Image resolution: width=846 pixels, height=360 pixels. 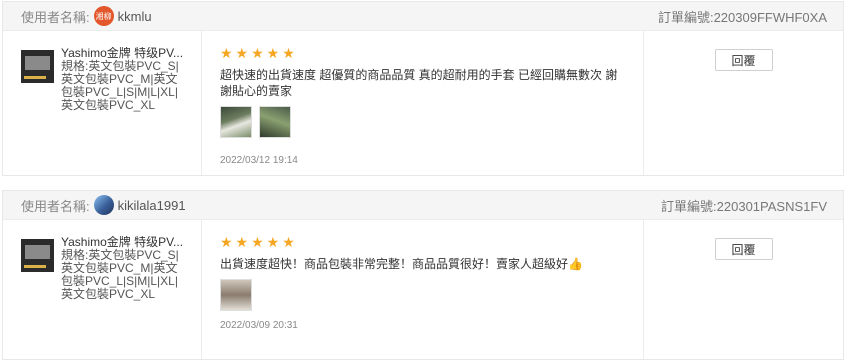 I want to click on review-date: 2022/03/12 19:14, so click(x=259, y=160).